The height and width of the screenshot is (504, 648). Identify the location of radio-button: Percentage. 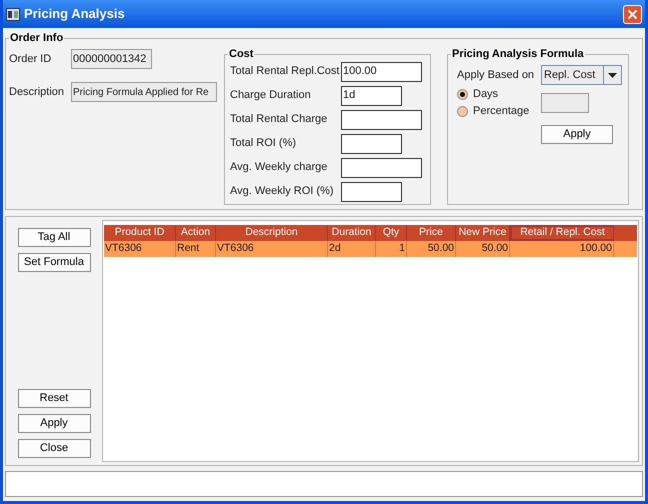
(499, 111).